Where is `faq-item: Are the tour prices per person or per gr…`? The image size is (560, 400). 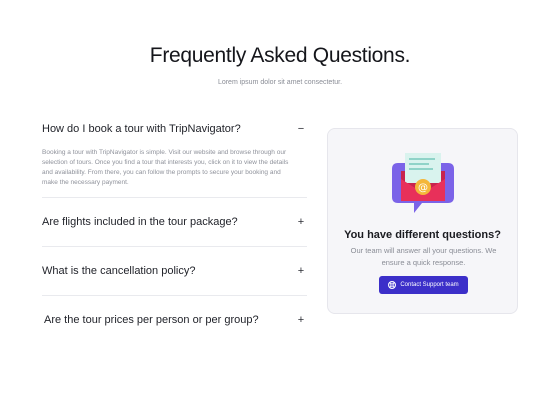 faq-item: Are the tour prices per person or per gr… is located at coordinates (174, 320).